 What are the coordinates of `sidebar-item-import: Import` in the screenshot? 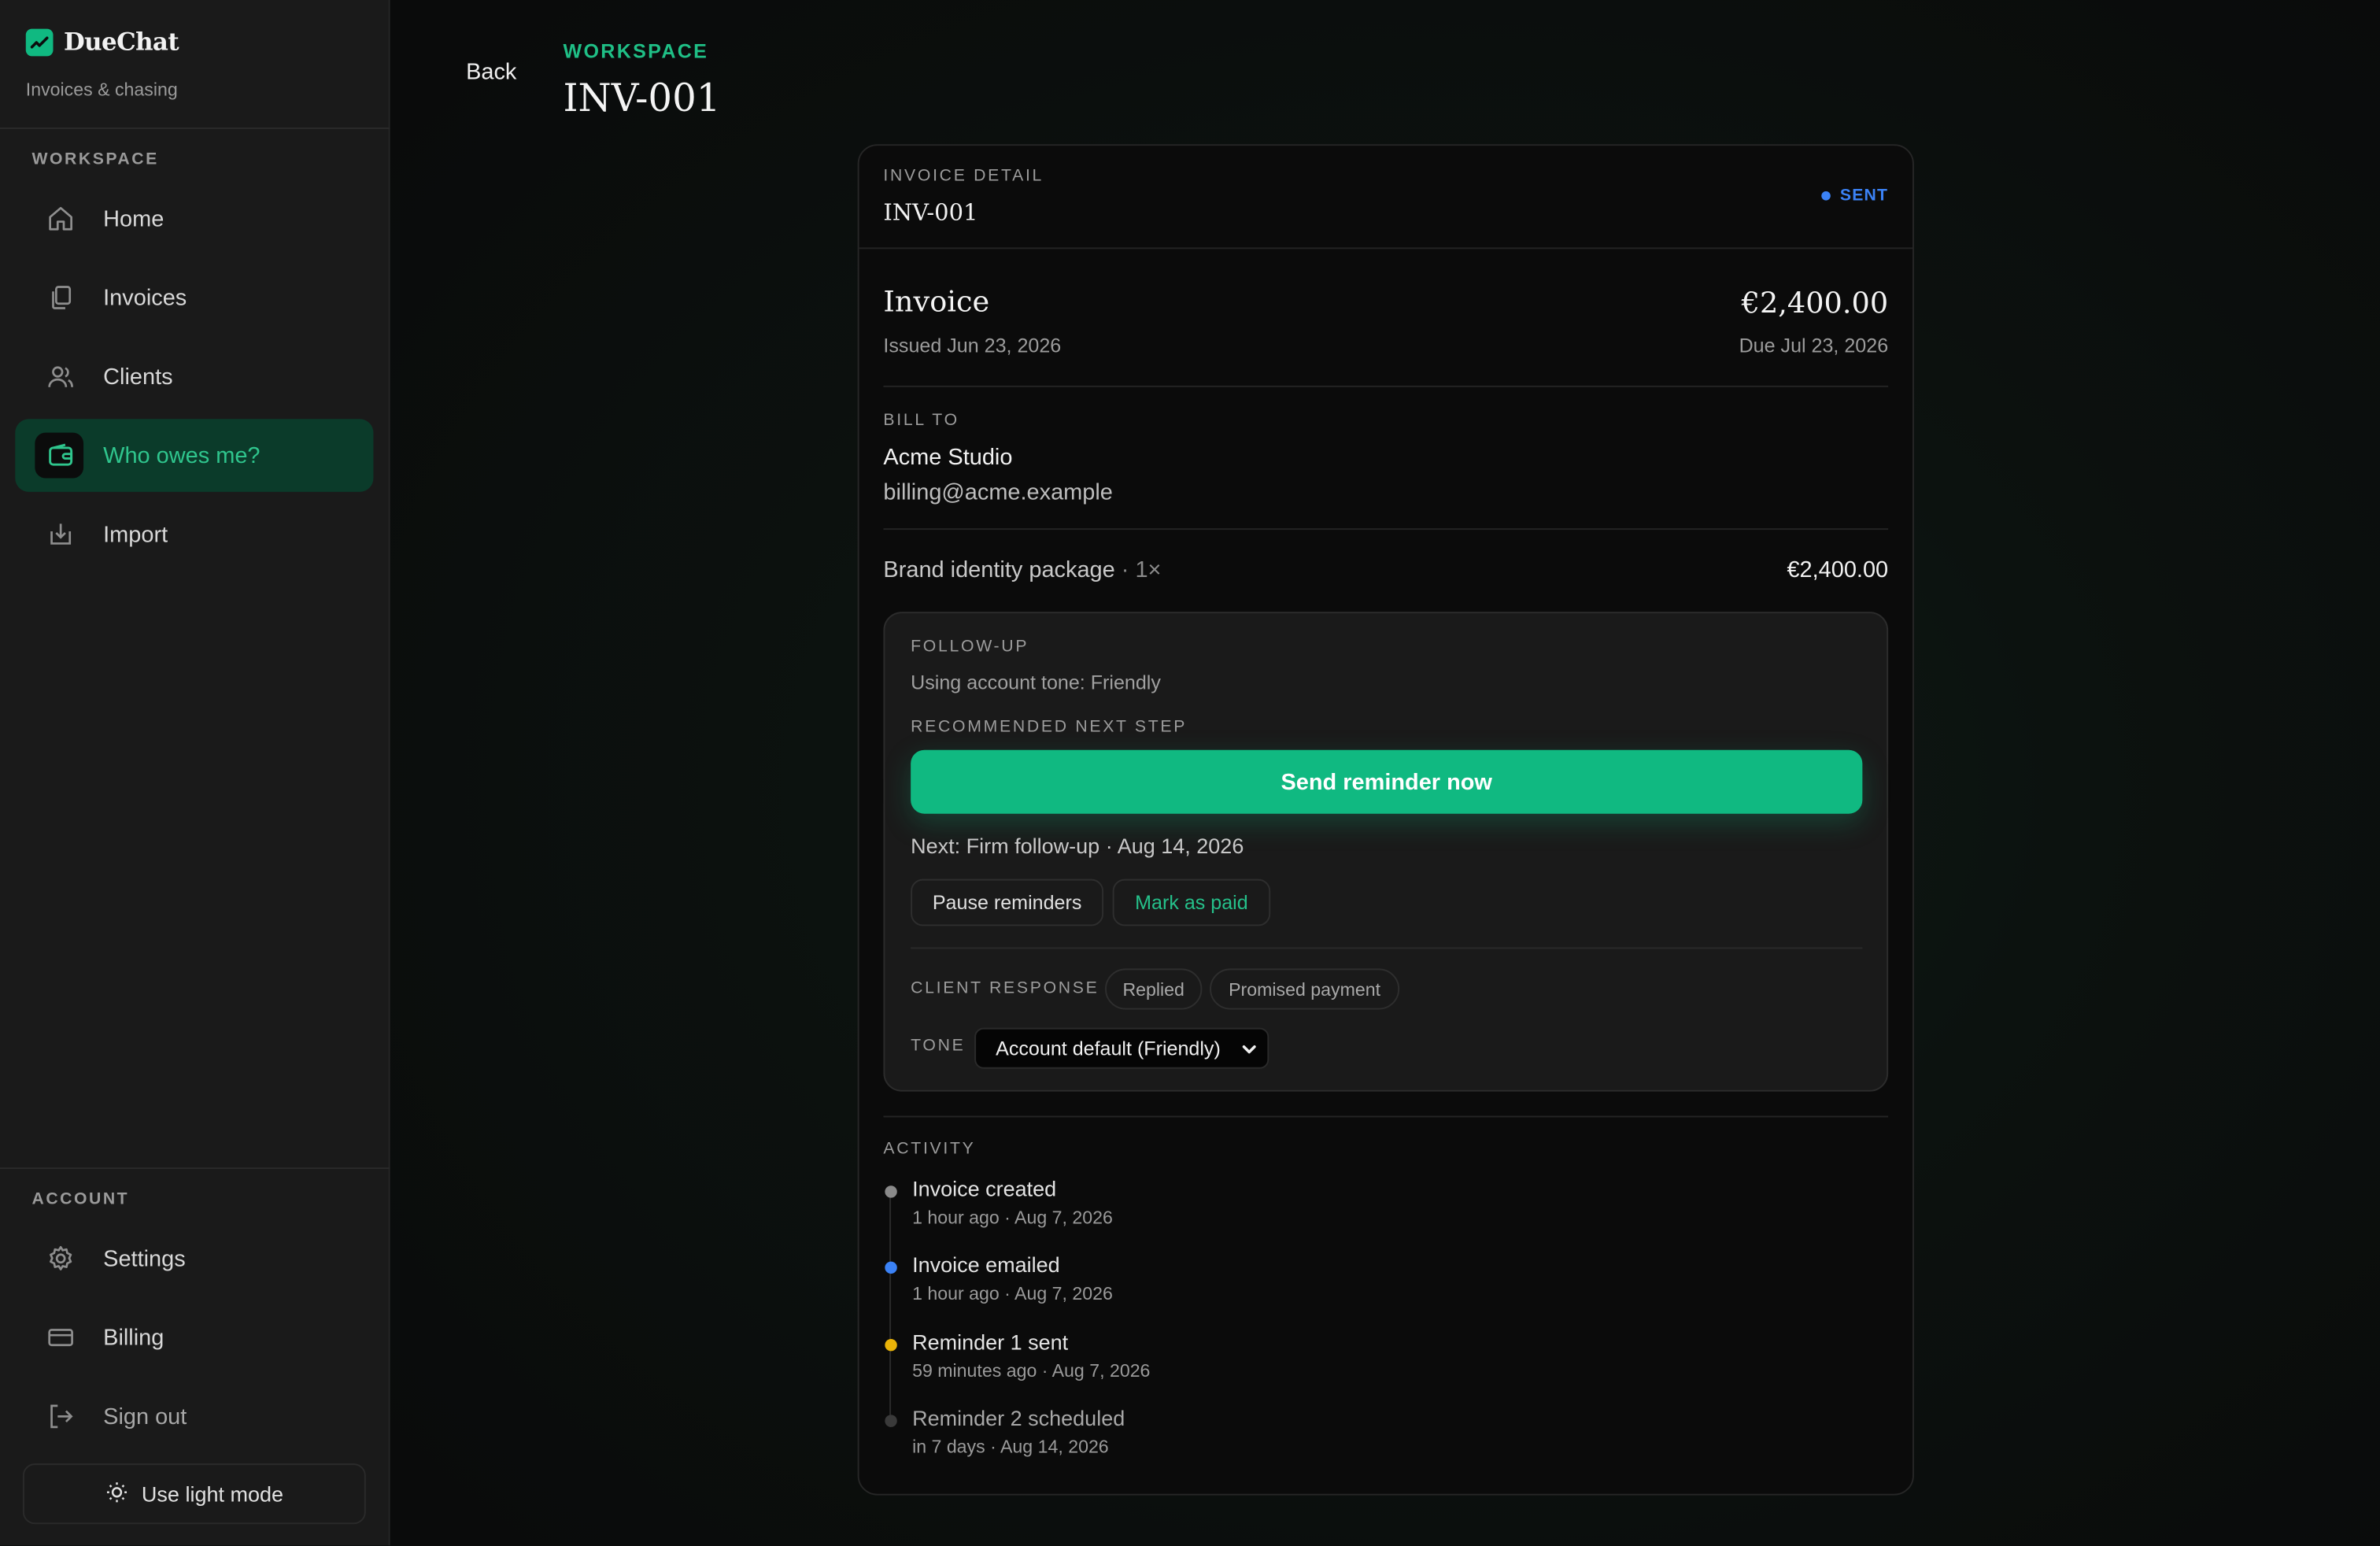 It's located at (194, 535).